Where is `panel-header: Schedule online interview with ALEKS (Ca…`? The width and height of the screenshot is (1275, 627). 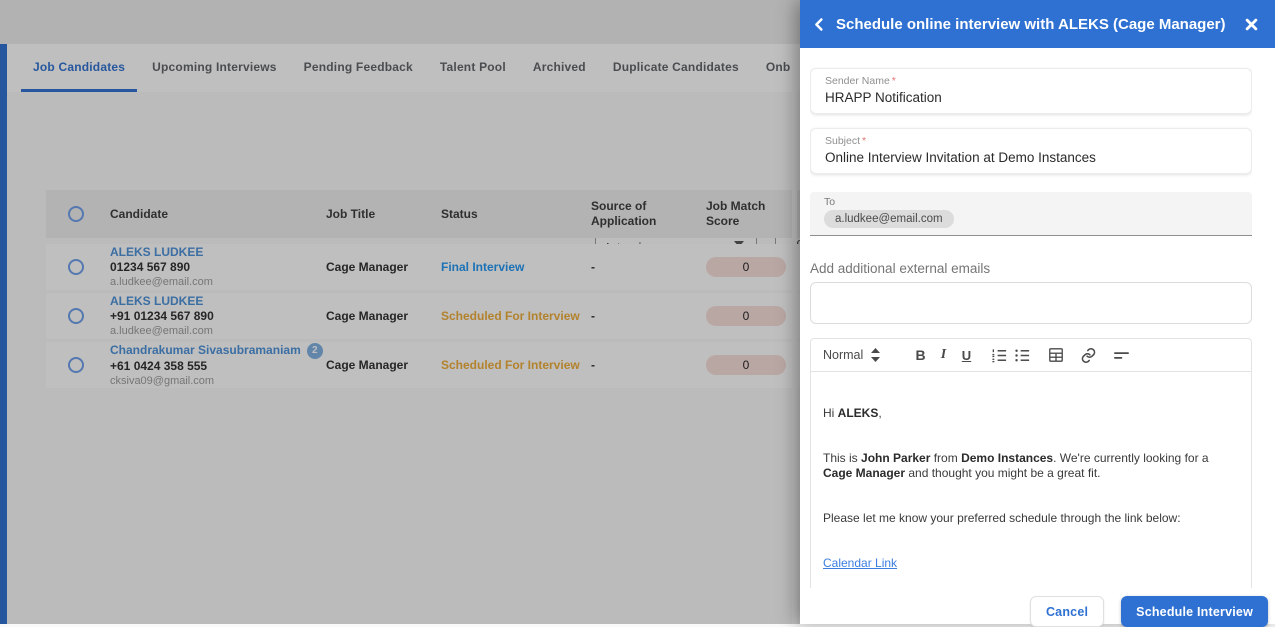 panel-header: Schedule online interview with ALEKS (Ca… is located at coordinates (1037, 24).